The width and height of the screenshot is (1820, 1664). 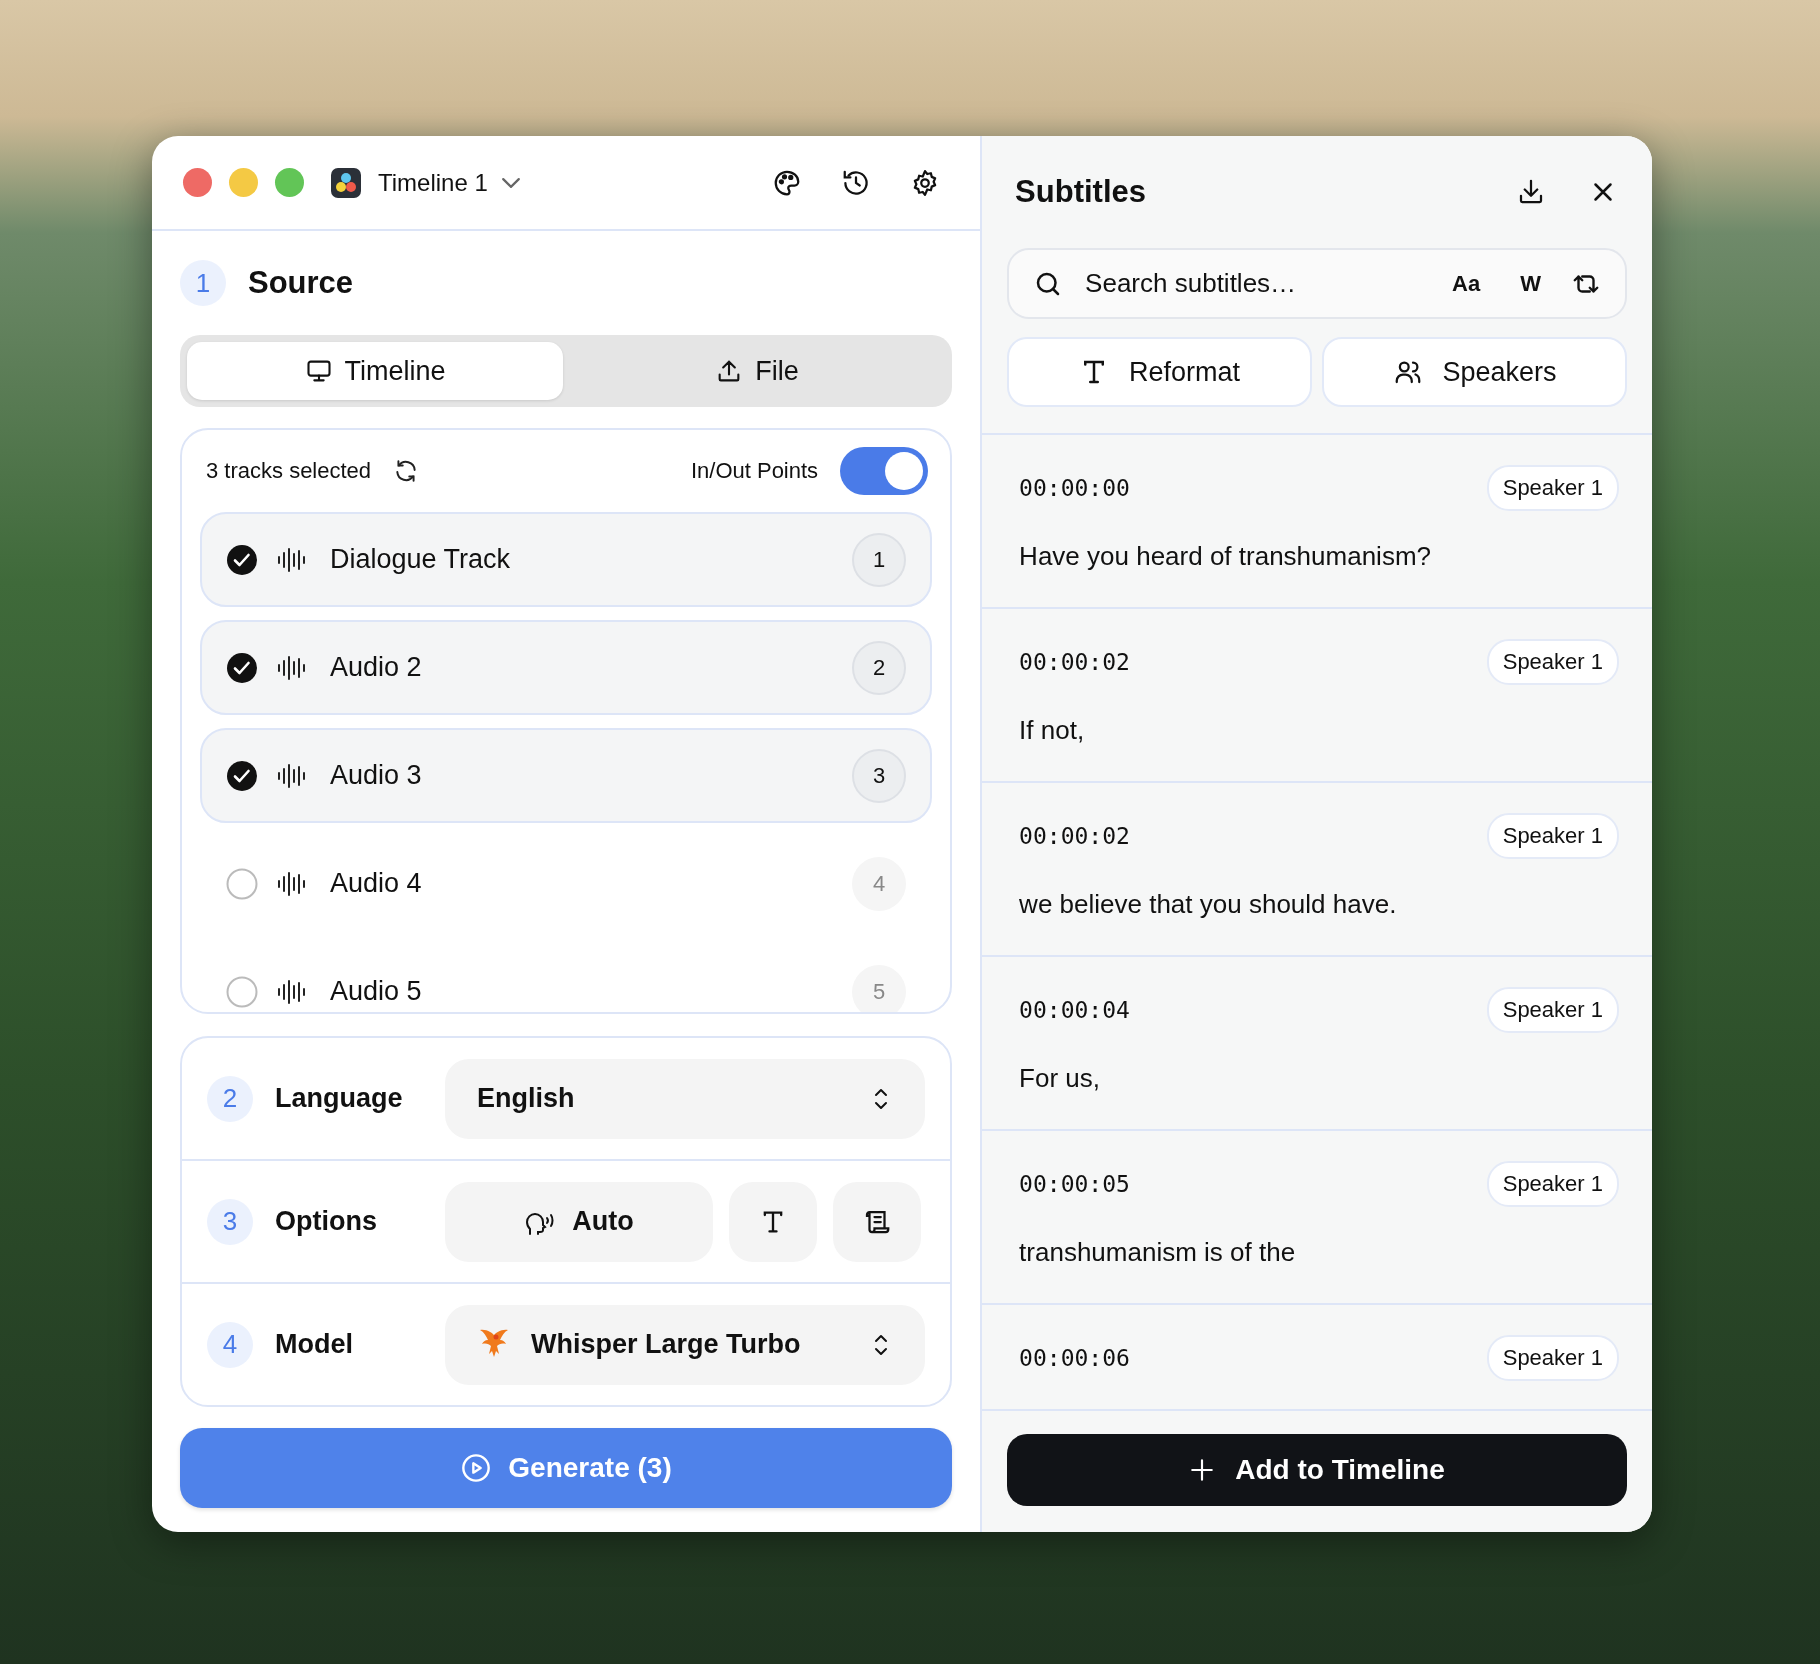 What do you see at coordinates (1074, 488) in the screenshot?
I see `timestamp: 00:00:00` at bounding box center [1074, 488].